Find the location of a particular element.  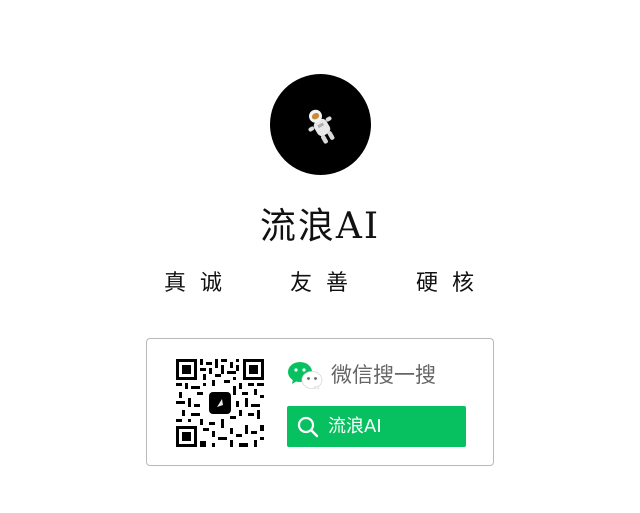

avatar is located at coordinates (320, 124).